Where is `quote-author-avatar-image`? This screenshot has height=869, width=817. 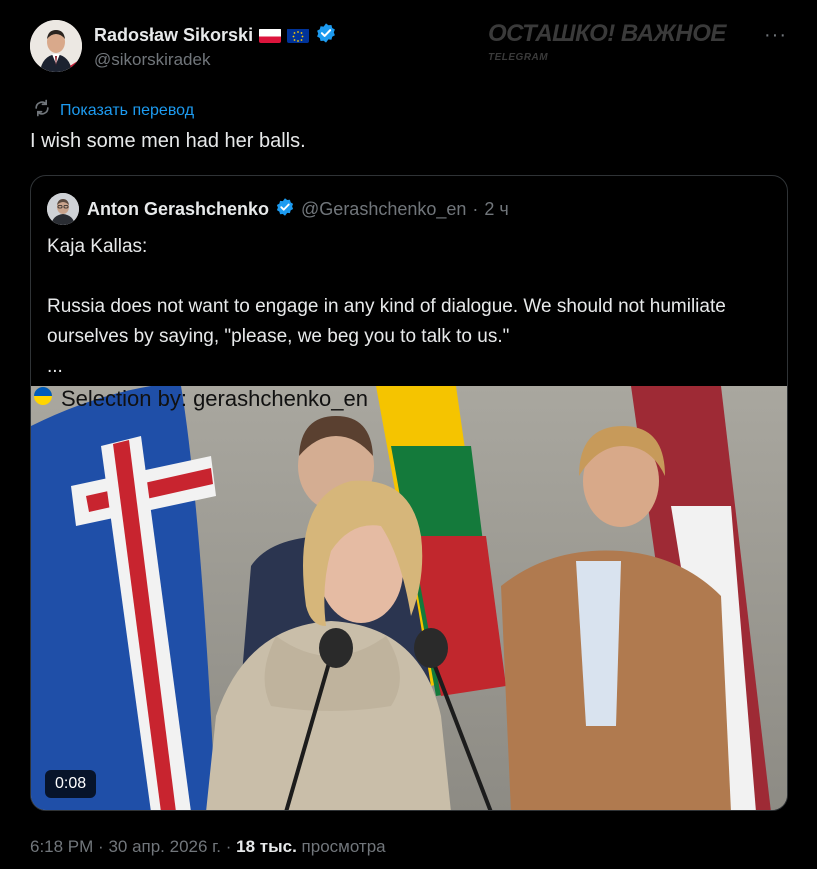
quote-author-avatar-image is located at coordinates (63, 209).